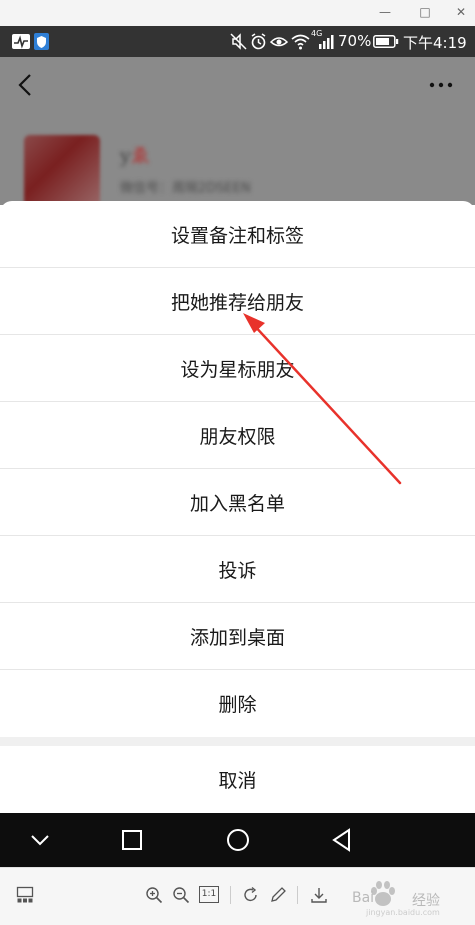 The width and height of the screenshot is (475, 925). Describe the element at coordinates (426, 901) in the screenshot. I see `watermark-text-2: 经验` at that location.